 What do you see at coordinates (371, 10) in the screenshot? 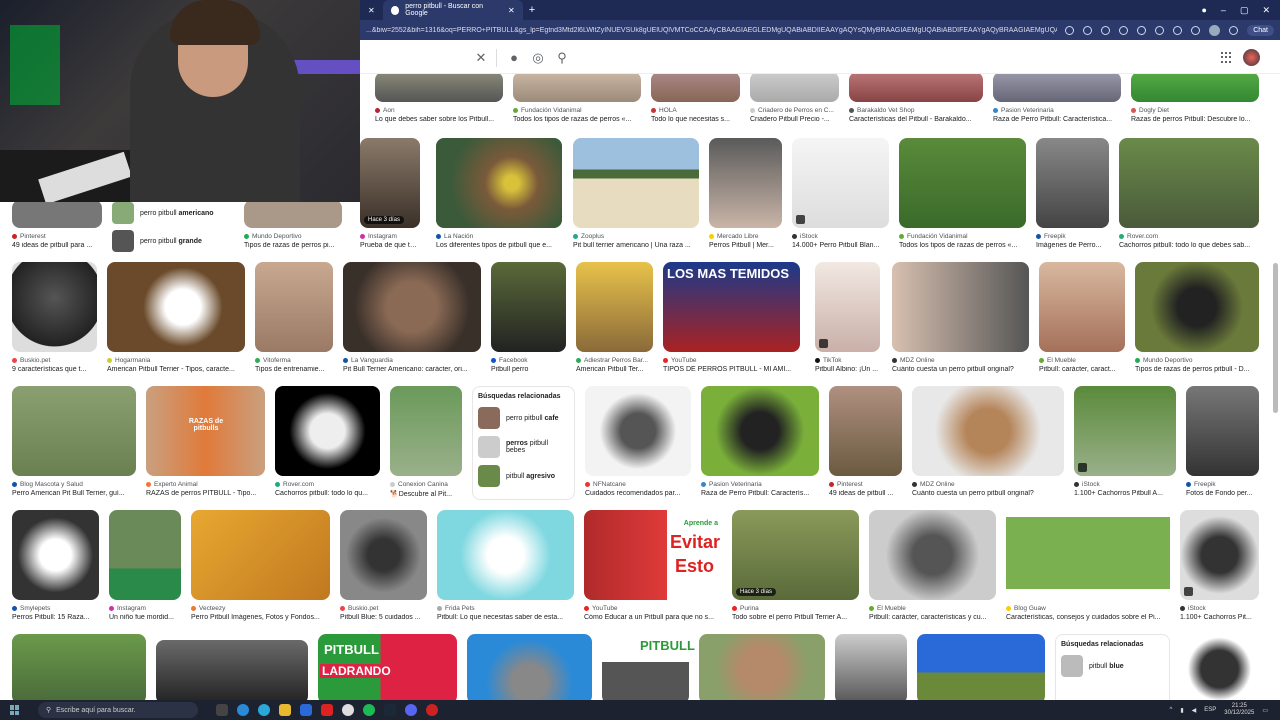
I see `tab-prev-close: ✕` at bounding box center [371, 10].